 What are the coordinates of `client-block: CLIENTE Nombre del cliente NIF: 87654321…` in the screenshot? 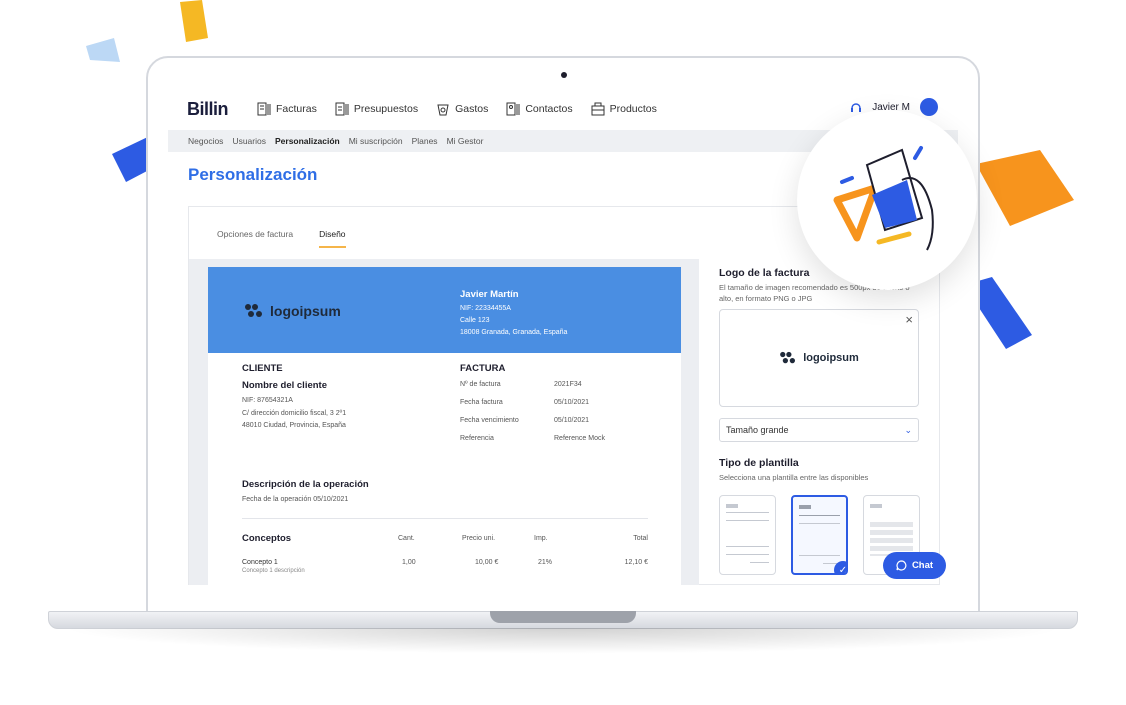 It's located at (294, 398).